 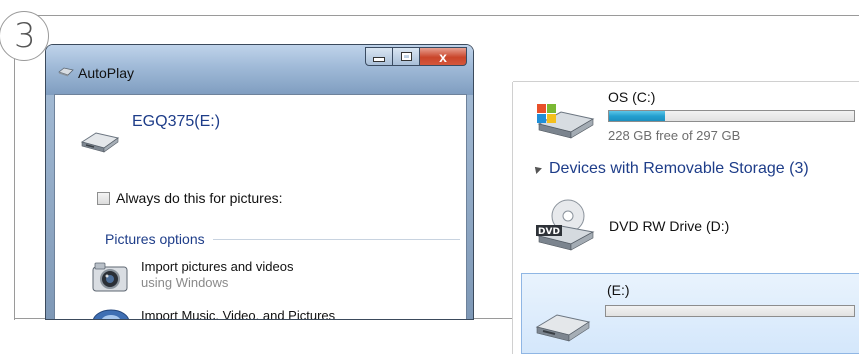 I want to click on dvd-drive-label: DVD RW Drive (D:), so click(x=669, y=226).